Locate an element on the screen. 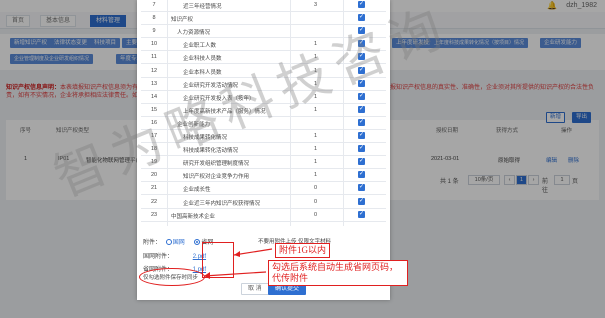  row-page-count: 3 is located at coordinates (316, 5).